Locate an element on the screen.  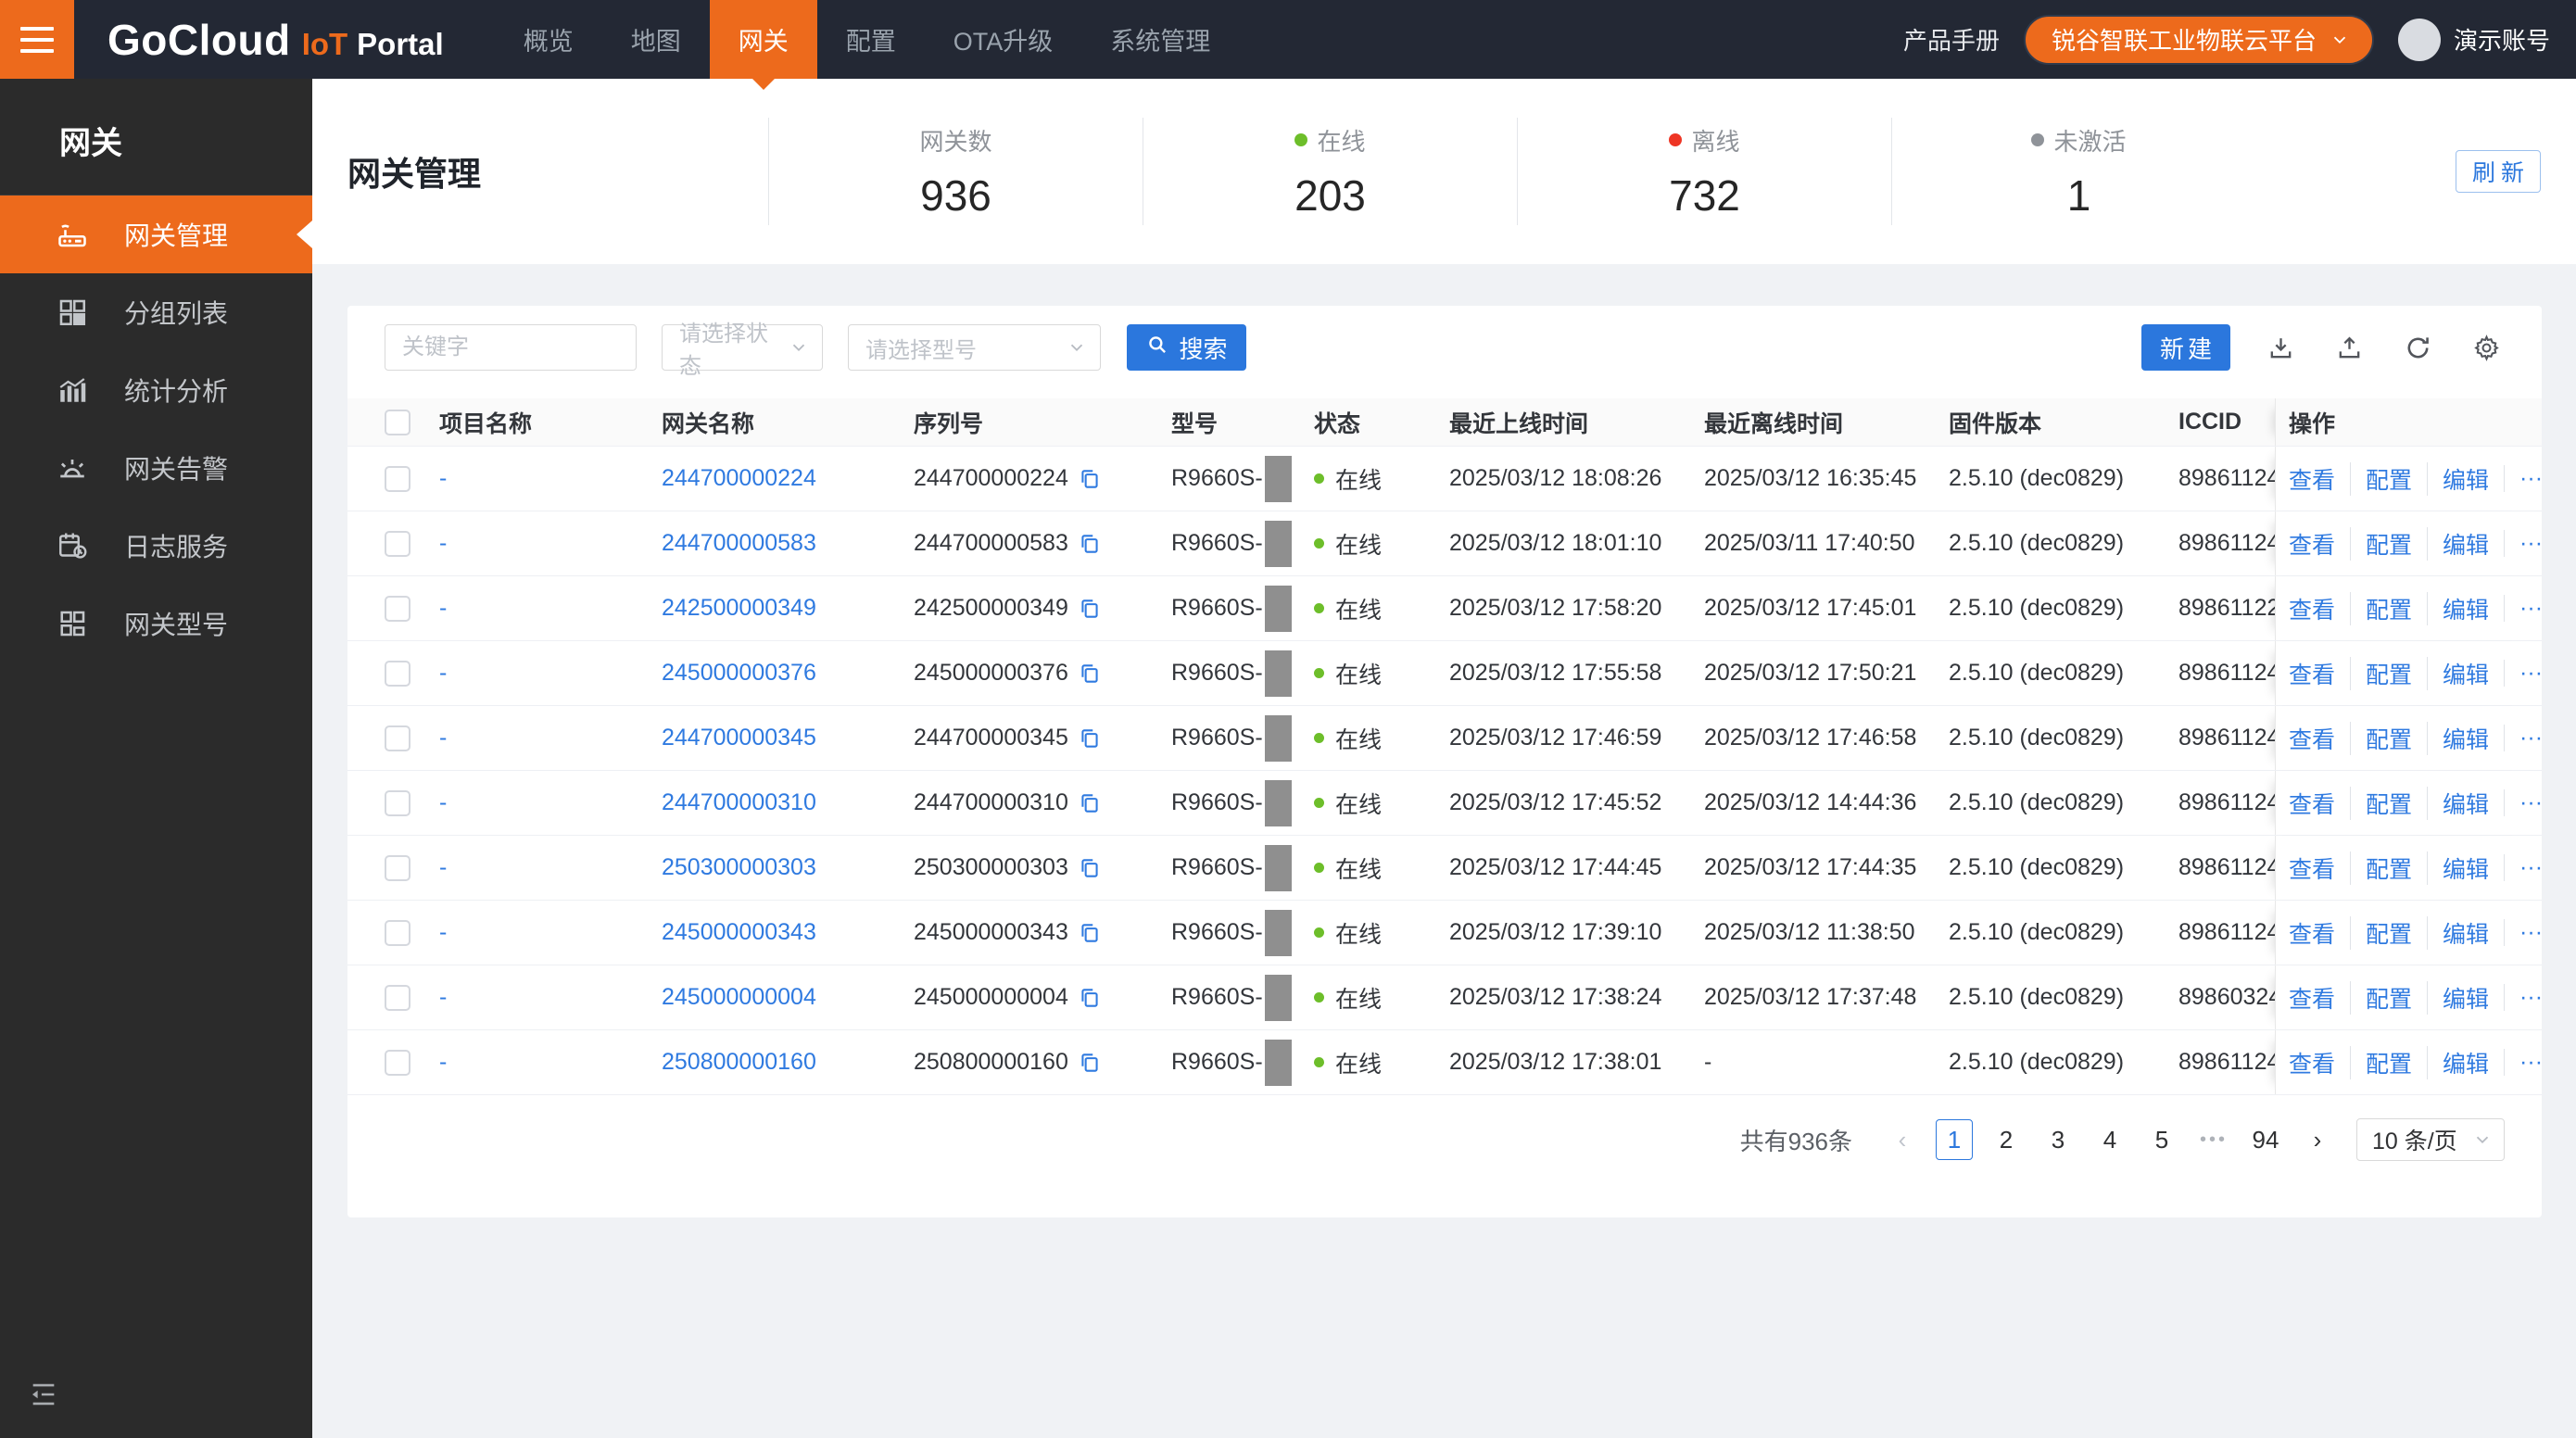
next-page-button: › is located at coordinates (2318, 1139).